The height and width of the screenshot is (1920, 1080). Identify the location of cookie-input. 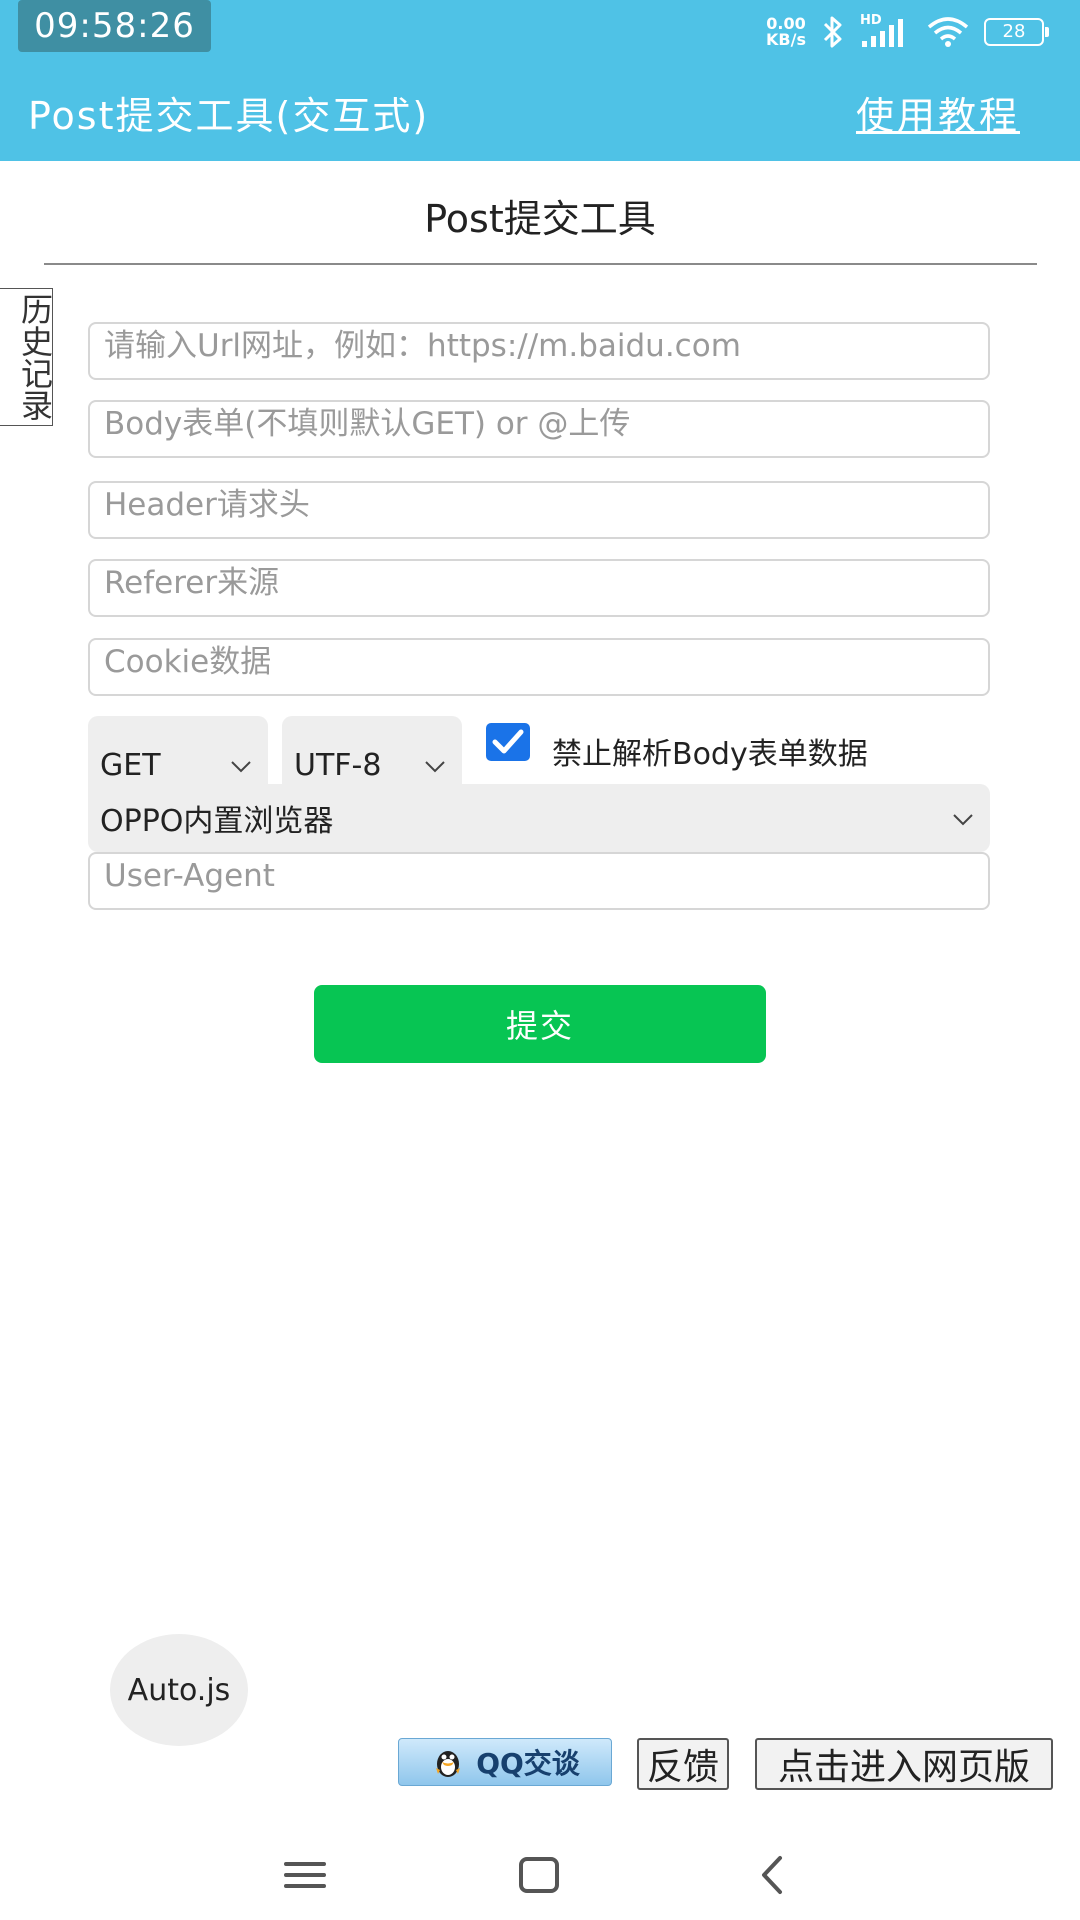
(539, 667).